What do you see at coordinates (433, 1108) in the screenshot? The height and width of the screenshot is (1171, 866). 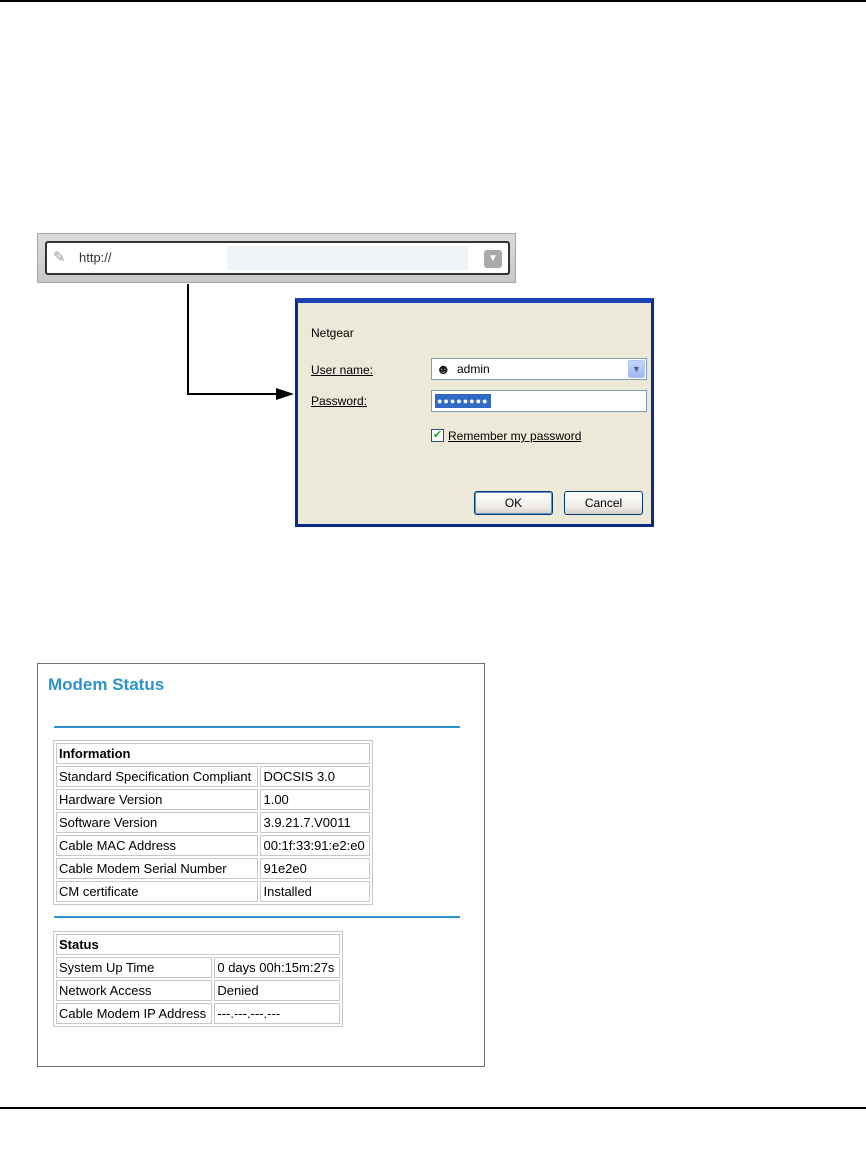 I see `bottom-rule` at bounding box center [433, 1108].